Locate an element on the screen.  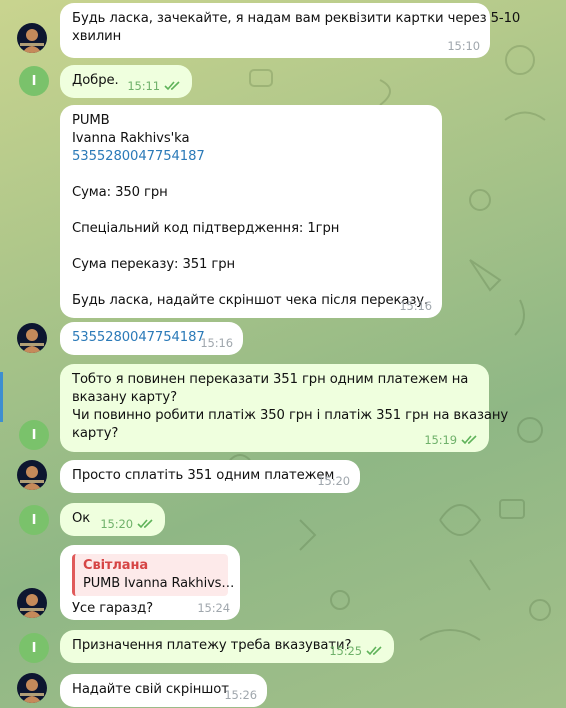
scroll-indicator is located at coordinates (1, 397).